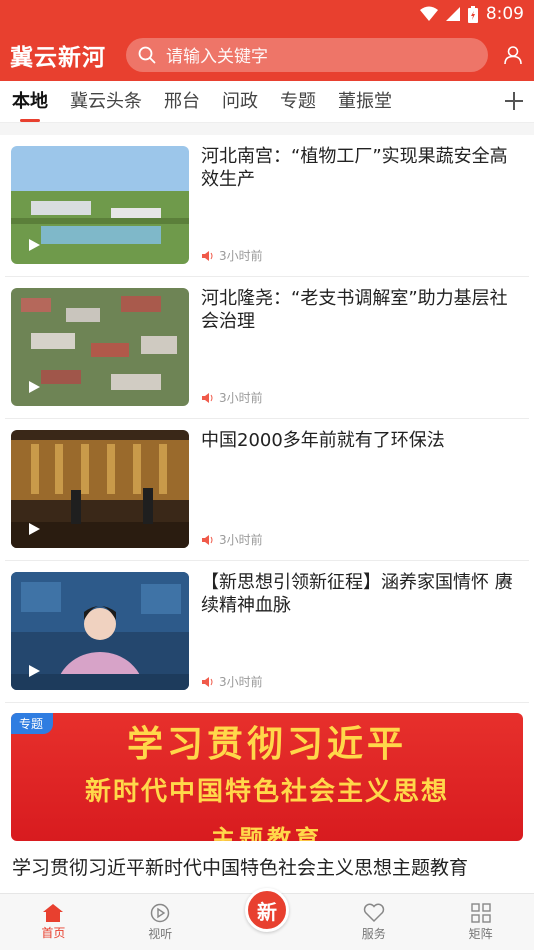 This screenshot has width=534, height=950. Describe the element at coordinates (267, 102) in the screenshot. I see `channel-tabs: 本地 冀云头条 邢台 问政 专题 董振堂` at that location.